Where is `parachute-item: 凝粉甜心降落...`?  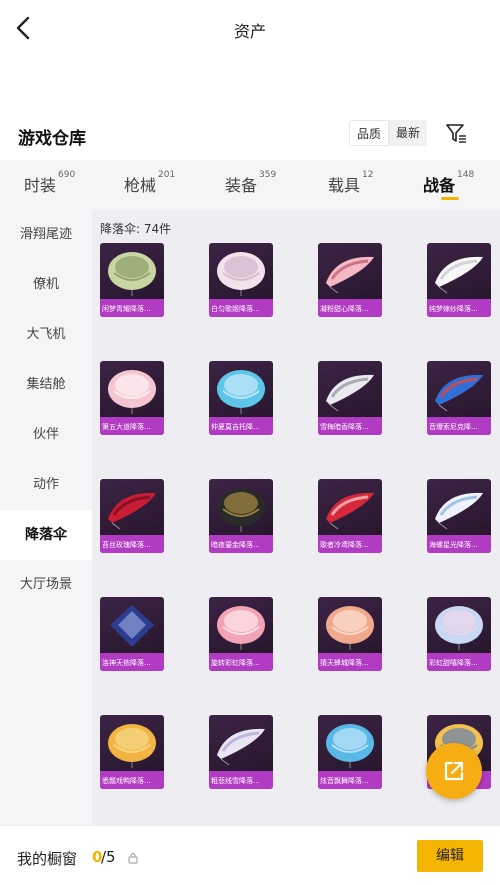 parachute-item: 凝粉甜心降落... is located at coordinates (350, 280).